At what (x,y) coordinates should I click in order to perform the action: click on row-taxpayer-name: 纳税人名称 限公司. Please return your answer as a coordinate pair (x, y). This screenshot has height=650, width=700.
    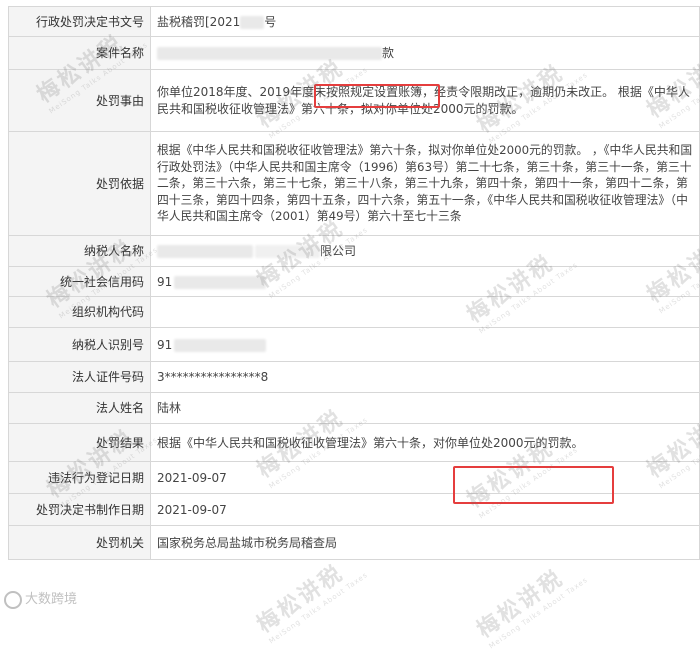
    Looking at the image, I should click on (354, 251).